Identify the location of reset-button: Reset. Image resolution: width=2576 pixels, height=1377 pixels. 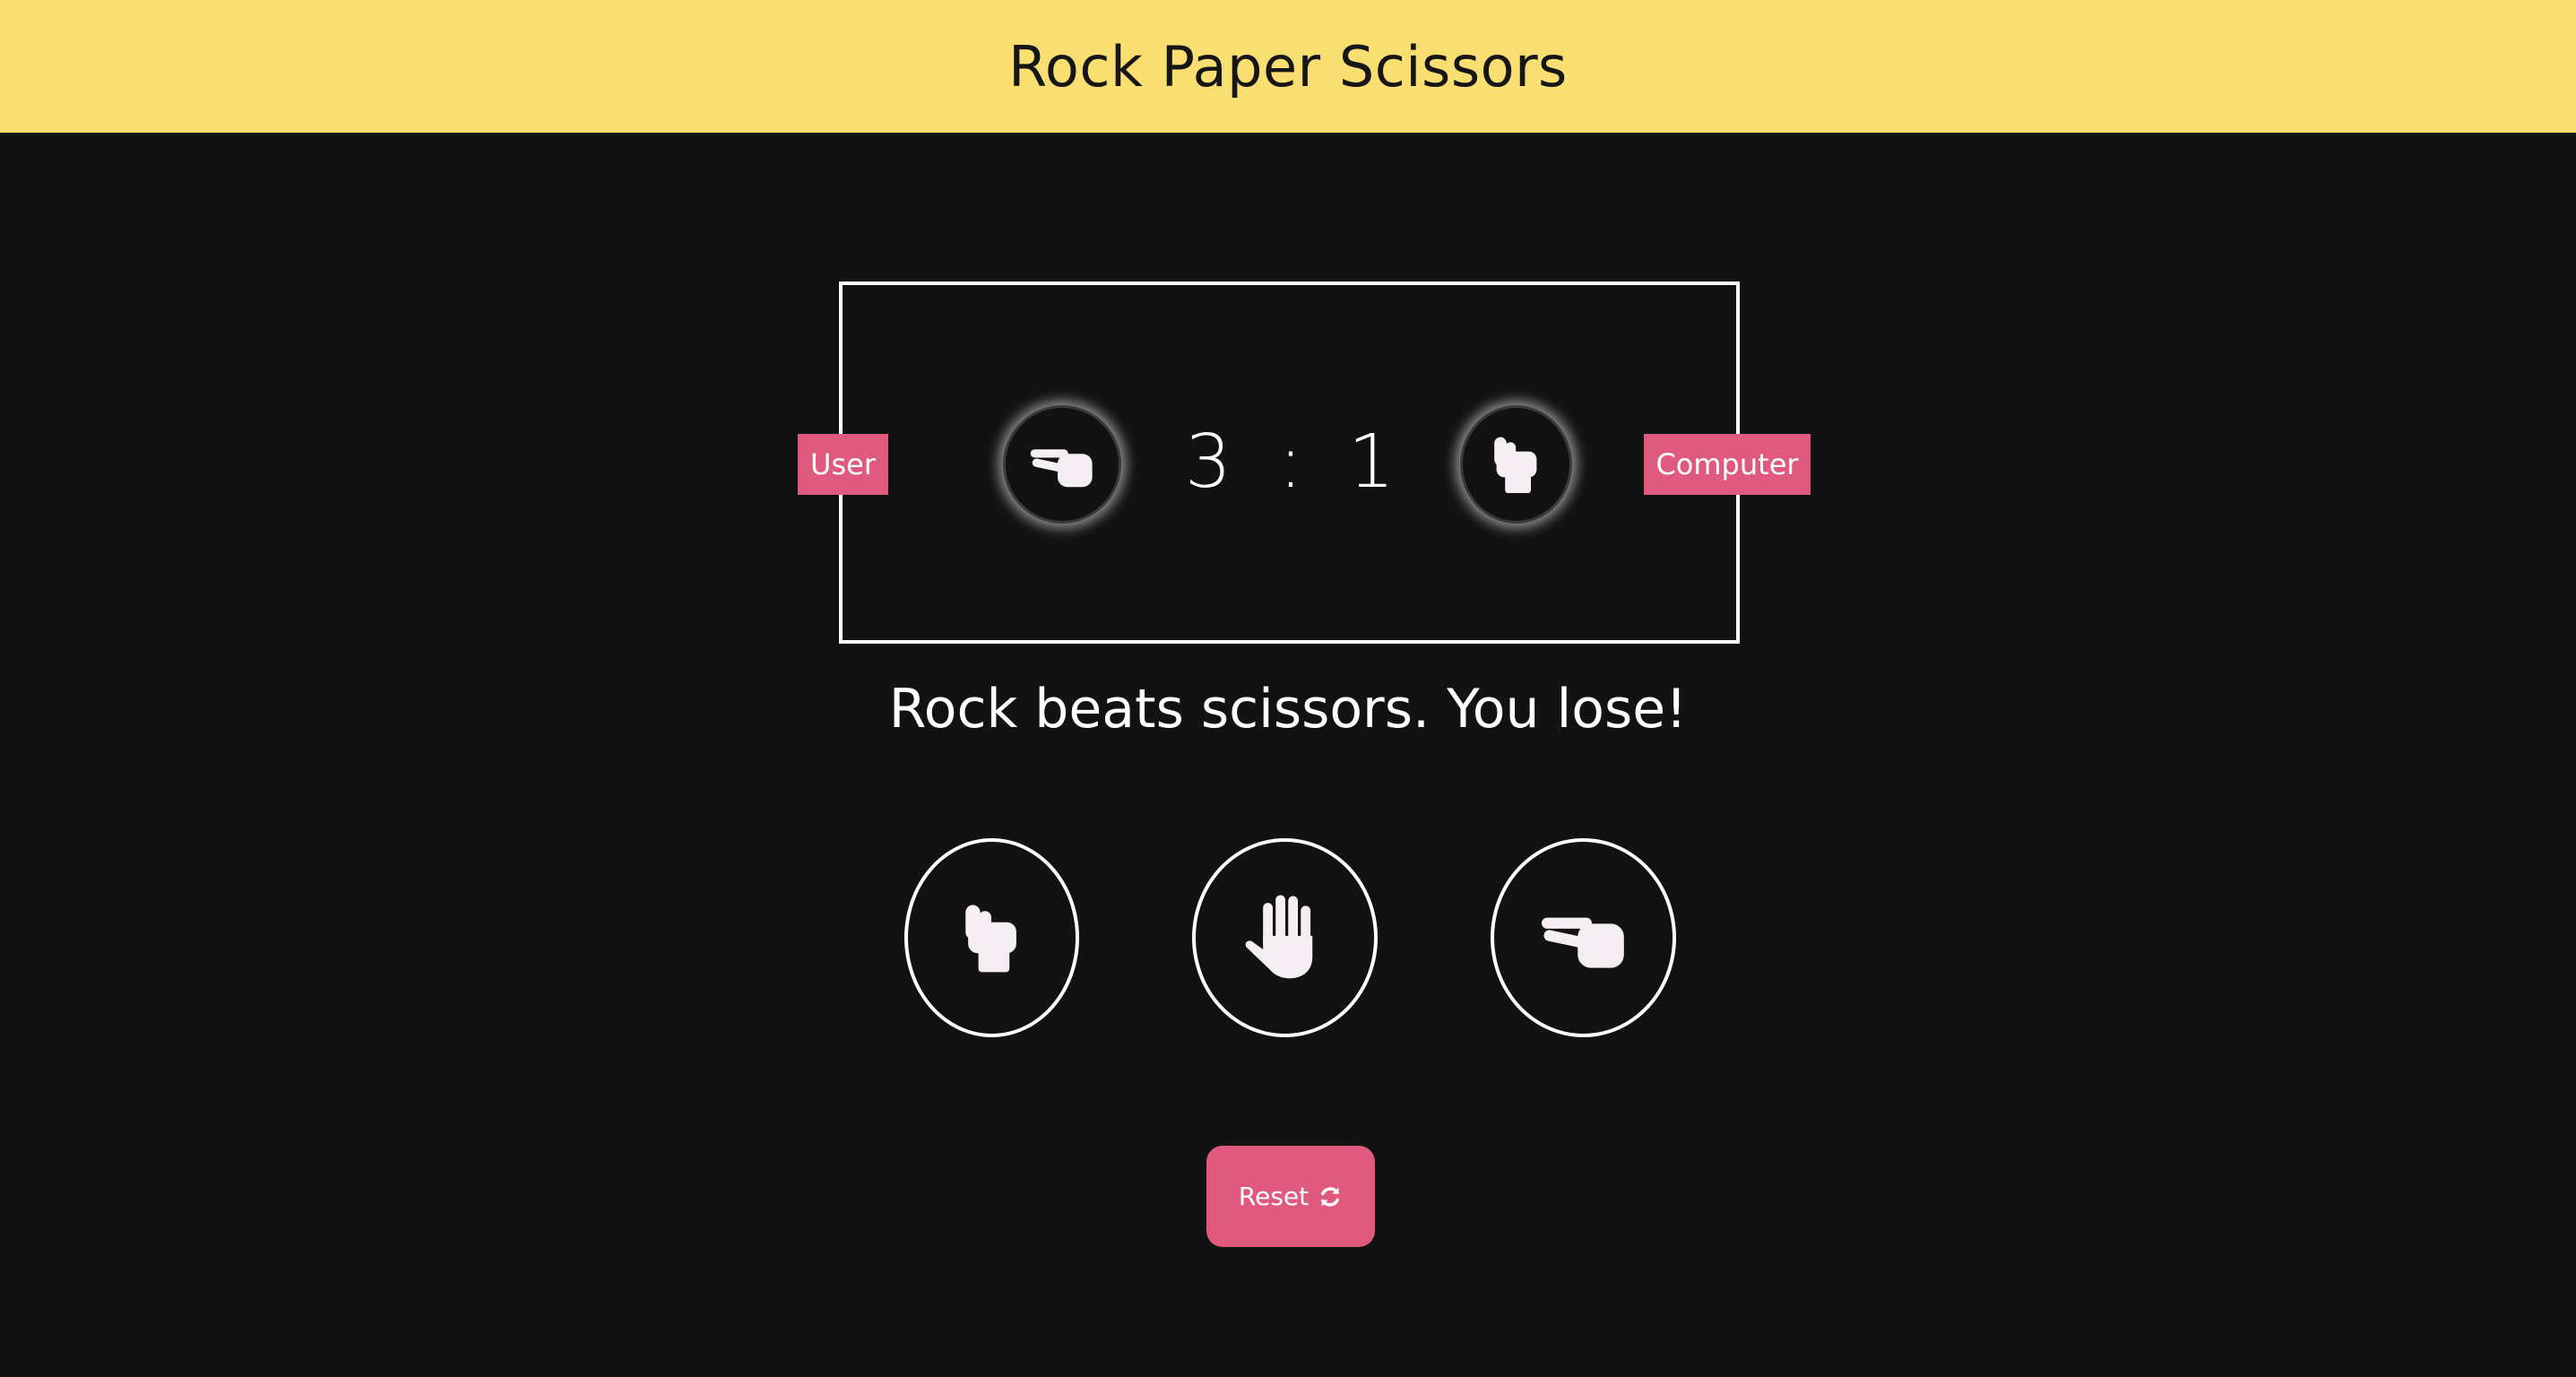
(1290, 1196).